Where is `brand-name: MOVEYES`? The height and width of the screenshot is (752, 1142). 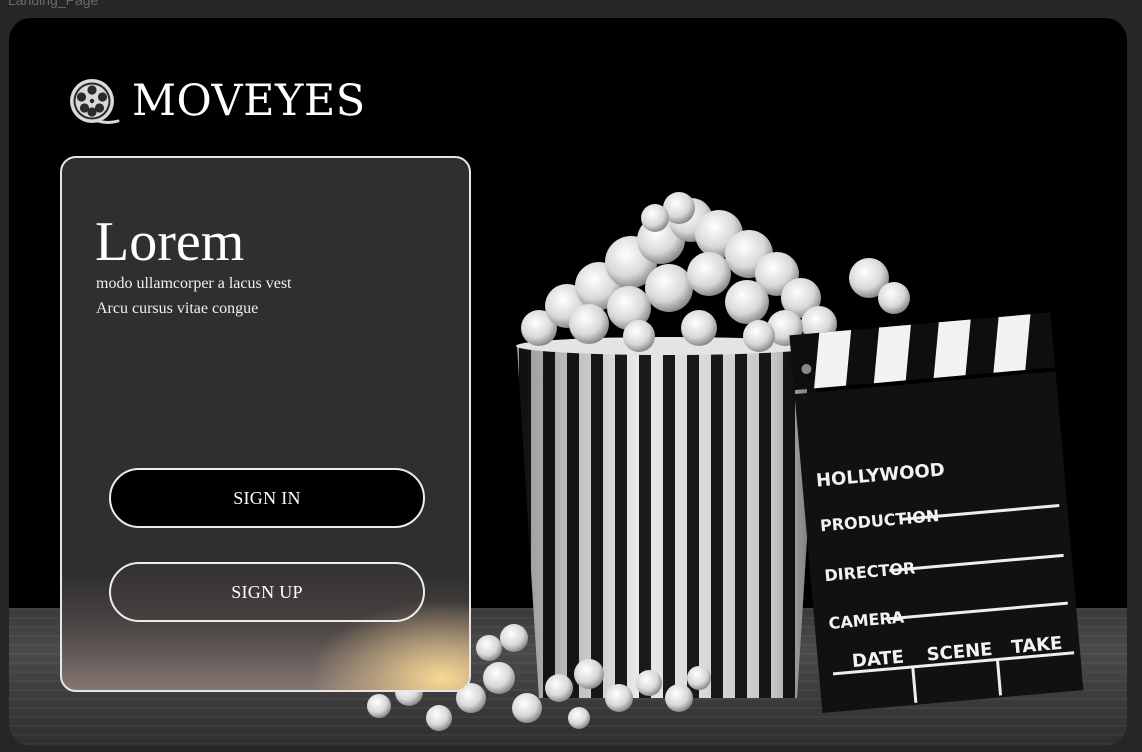
brand-name: MOVEYES is located at coordinates (249, 101).